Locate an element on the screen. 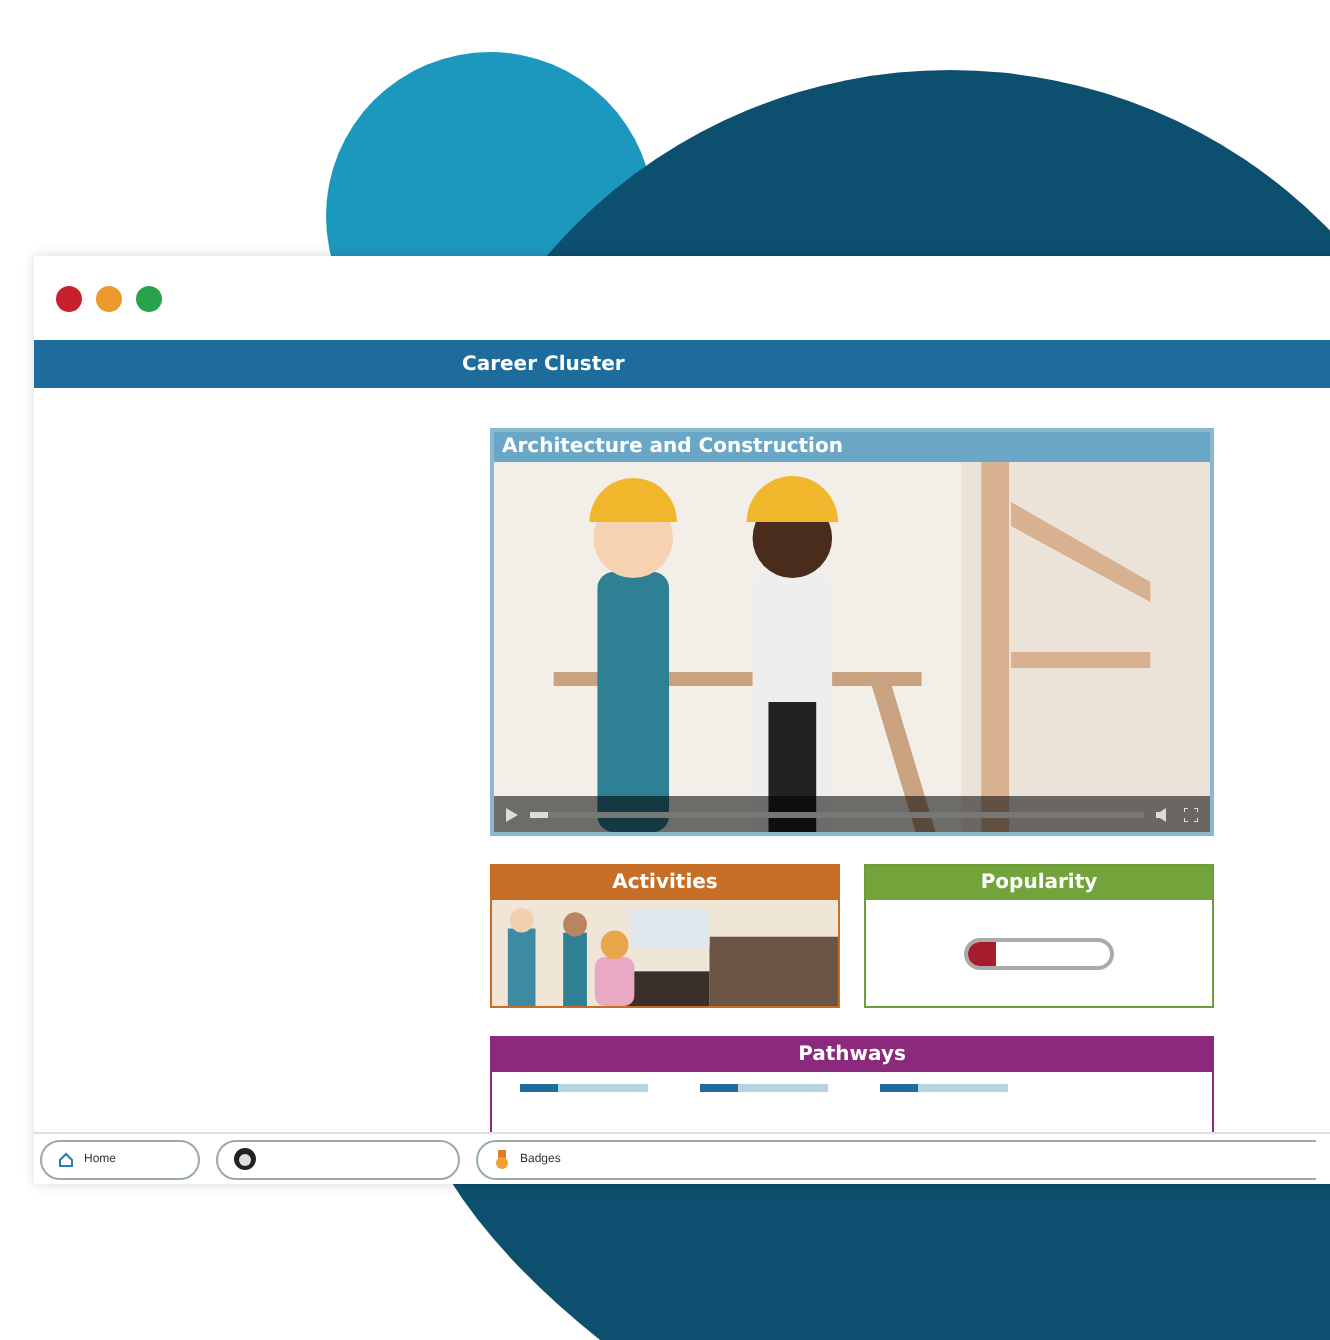 The width and height of the screenshot is (1330, 1340). video-title: Architecture and Construction is located at coordinates (852, 447).